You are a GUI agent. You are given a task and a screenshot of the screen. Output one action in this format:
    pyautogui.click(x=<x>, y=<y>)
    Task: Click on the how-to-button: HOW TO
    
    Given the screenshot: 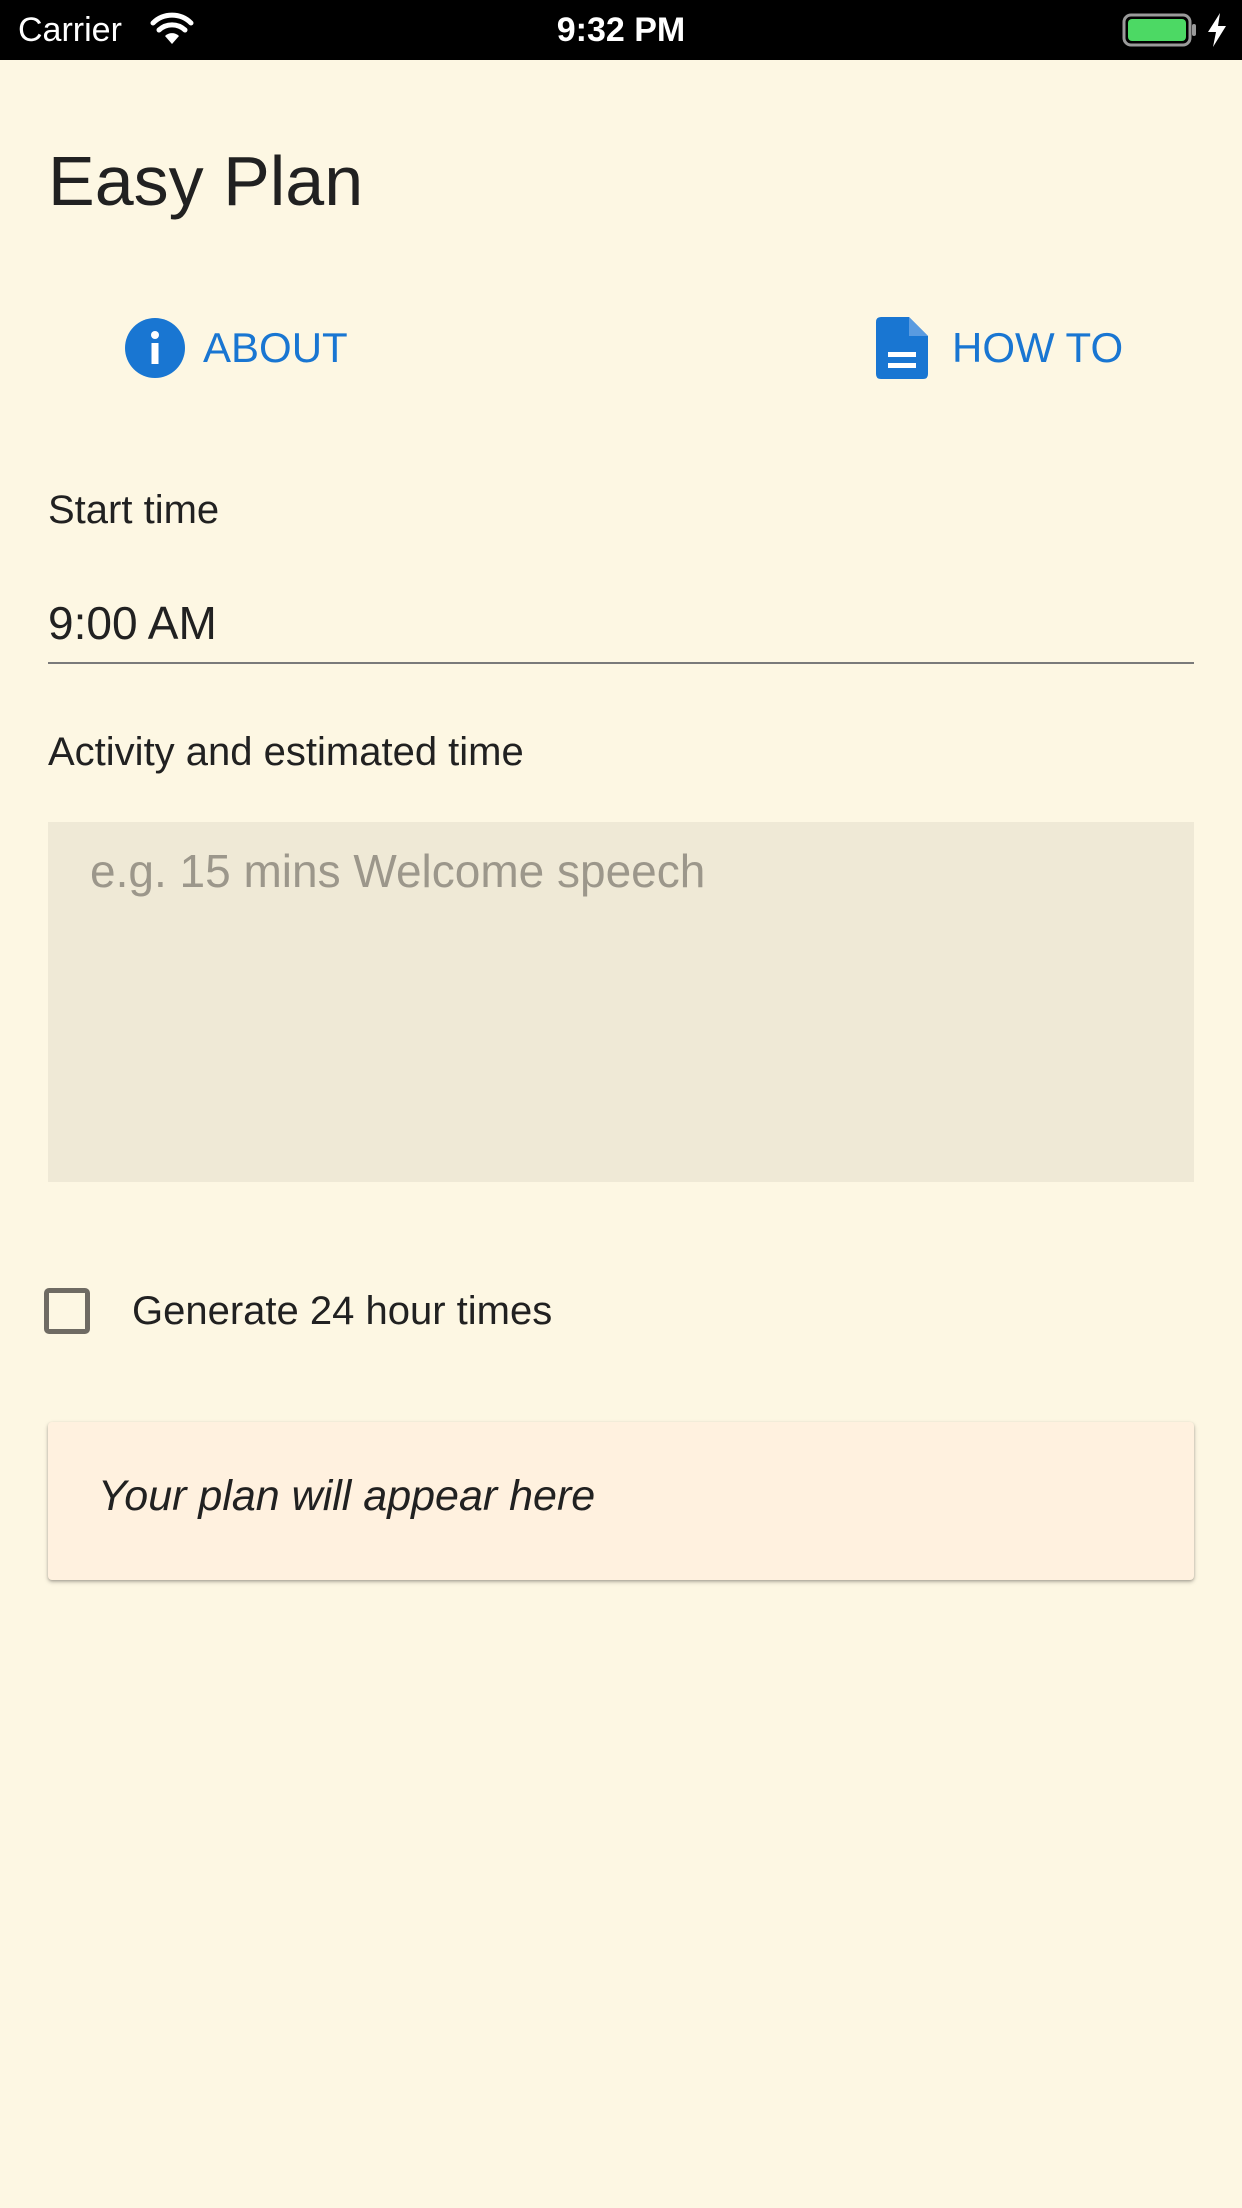 What is the action you would take?
    pyautogui.click(x=999, y=348)
    